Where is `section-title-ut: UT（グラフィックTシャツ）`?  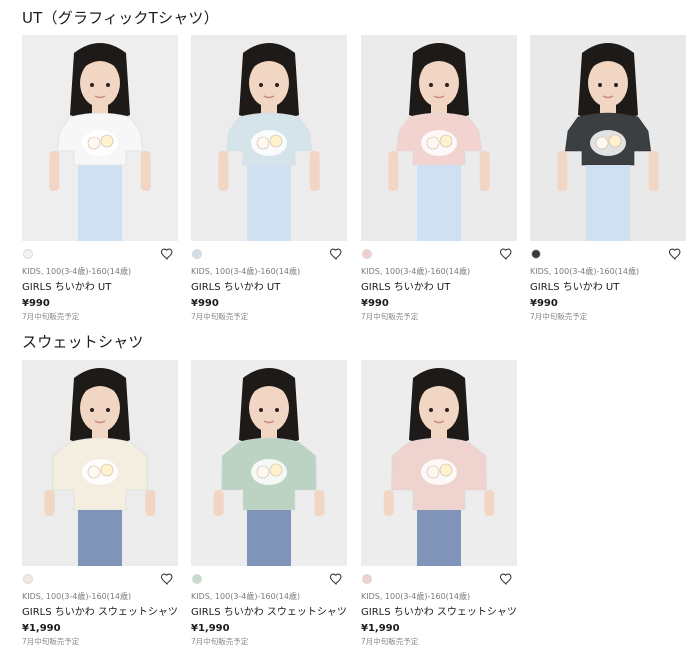
section-title-ut: UT（グラフィックTシャツ） is located at coordinates (120, 18).